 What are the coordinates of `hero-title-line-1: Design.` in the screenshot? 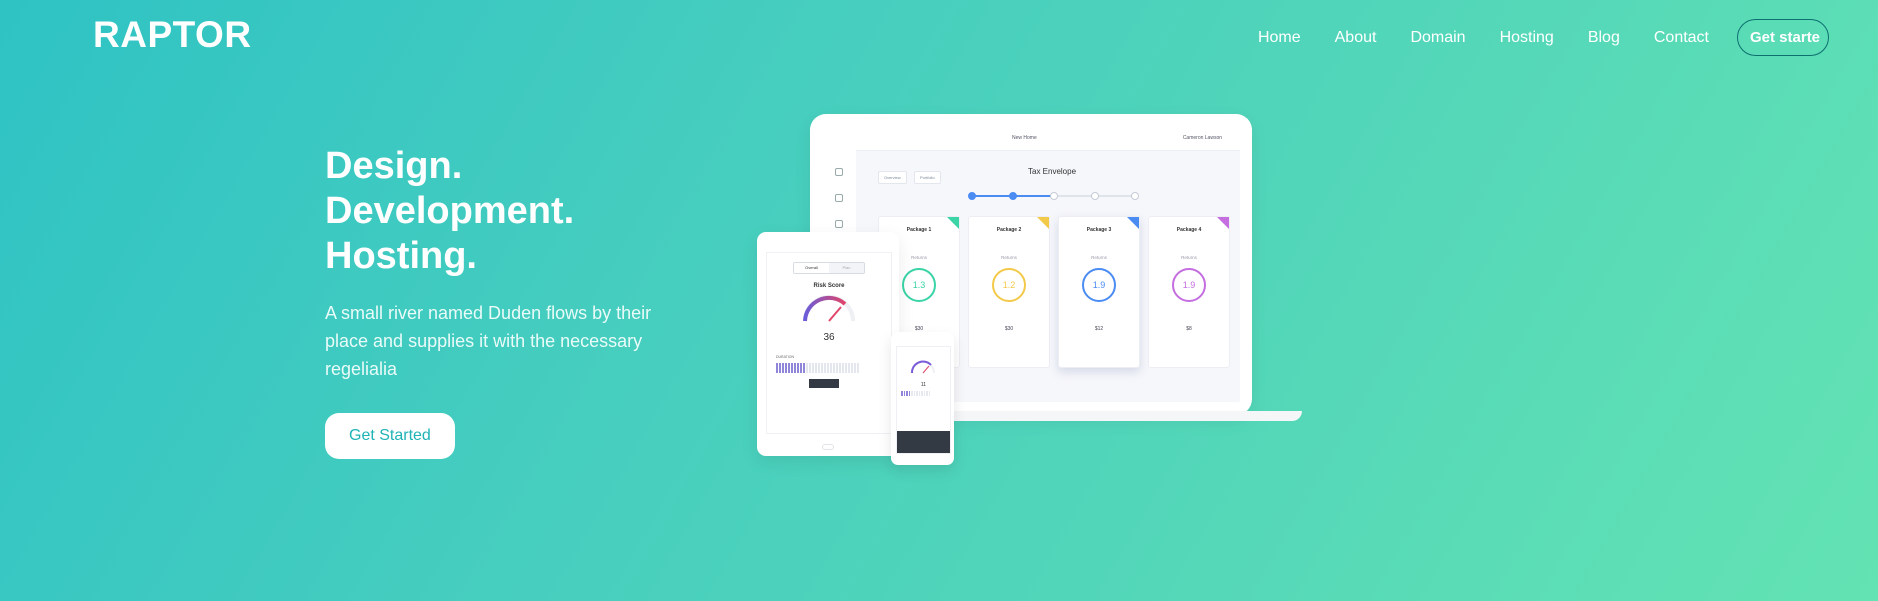 It's located at (394, 166).